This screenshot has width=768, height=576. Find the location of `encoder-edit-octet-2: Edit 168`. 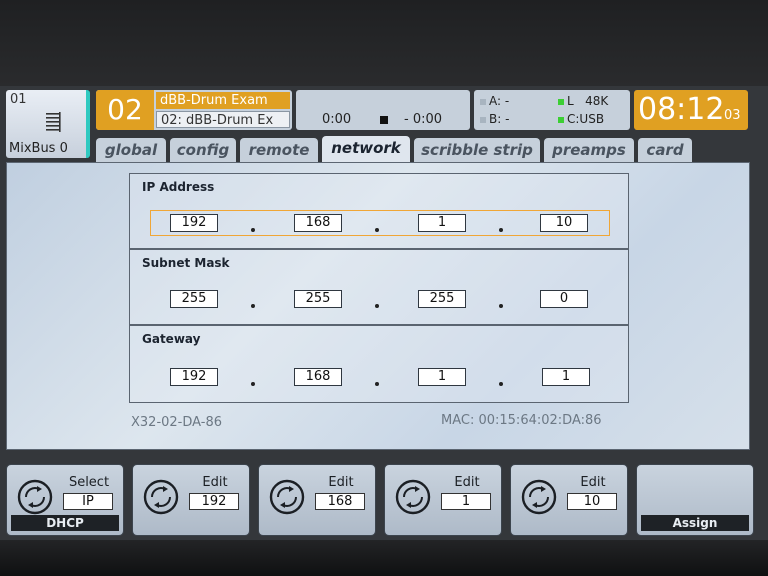

encoder-edit-octet-2: Edit 168 is located at coordinates (317, 500).